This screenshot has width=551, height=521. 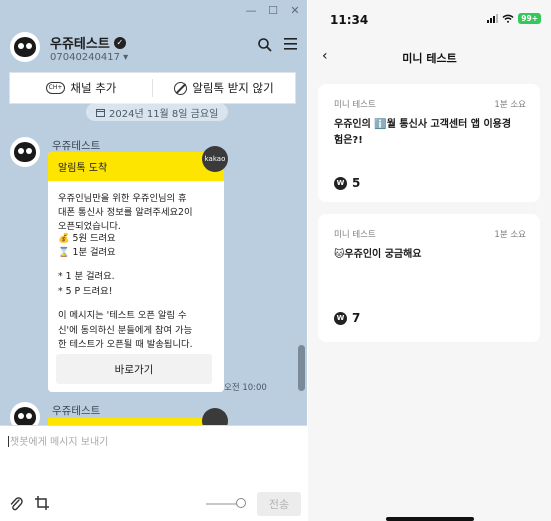 I want to click on card-reward: W 5, so click(x=347, y=183).